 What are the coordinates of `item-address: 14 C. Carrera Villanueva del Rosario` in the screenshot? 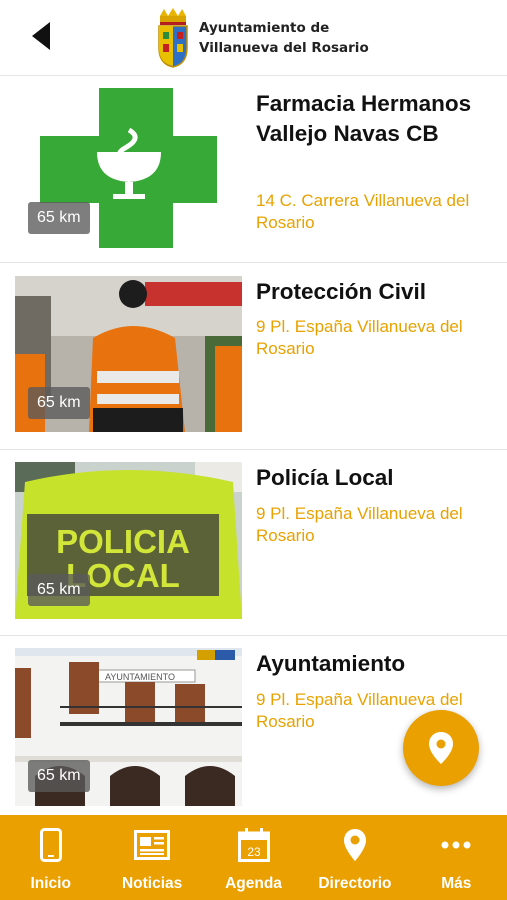 It's located at (363, 211).